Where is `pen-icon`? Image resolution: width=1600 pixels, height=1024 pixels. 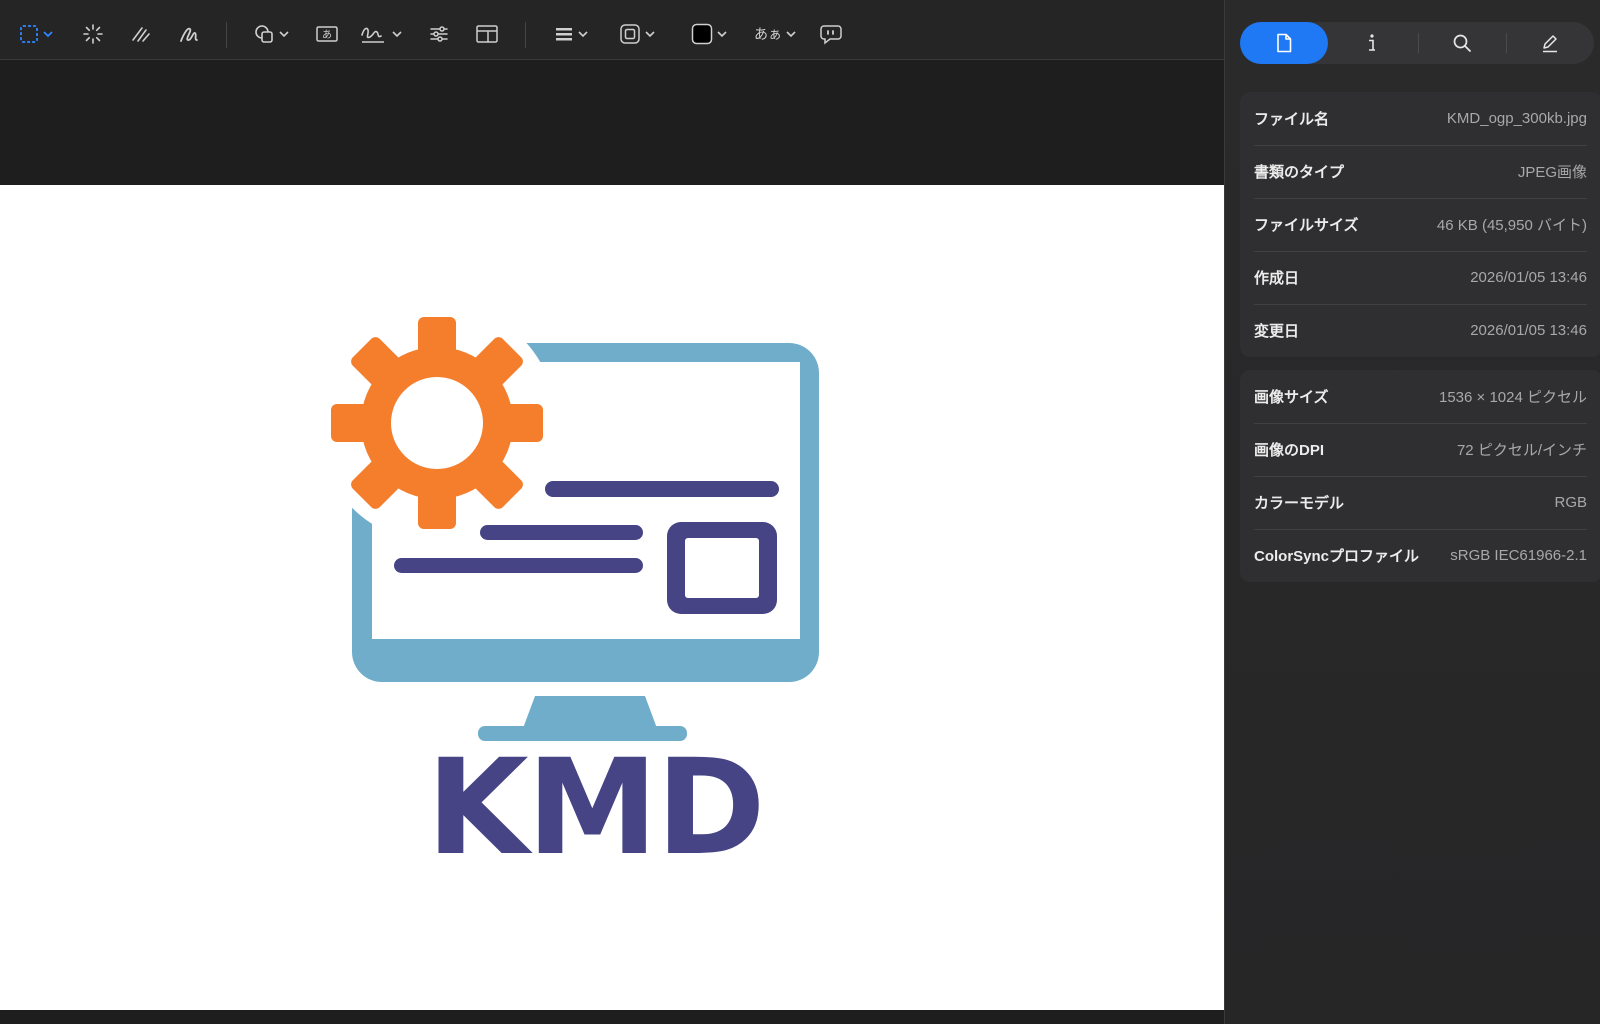 pen-icon is located at coordinates (1550, 44).